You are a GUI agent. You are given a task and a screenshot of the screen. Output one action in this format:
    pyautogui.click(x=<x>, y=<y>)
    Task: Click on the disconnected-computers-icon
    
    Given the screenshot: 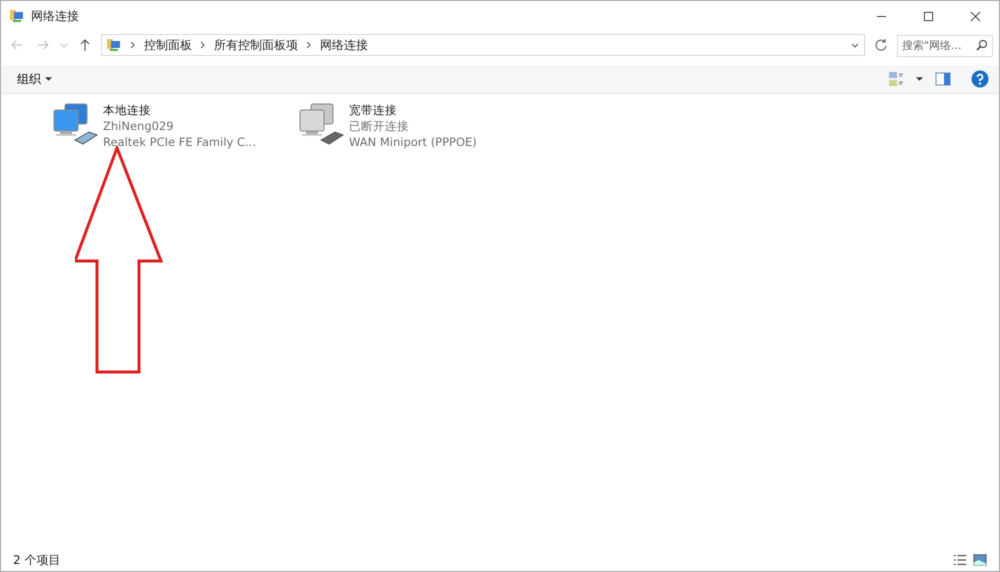 What is the action you would take?
    pyautogui.click(x=321, y=124)
    